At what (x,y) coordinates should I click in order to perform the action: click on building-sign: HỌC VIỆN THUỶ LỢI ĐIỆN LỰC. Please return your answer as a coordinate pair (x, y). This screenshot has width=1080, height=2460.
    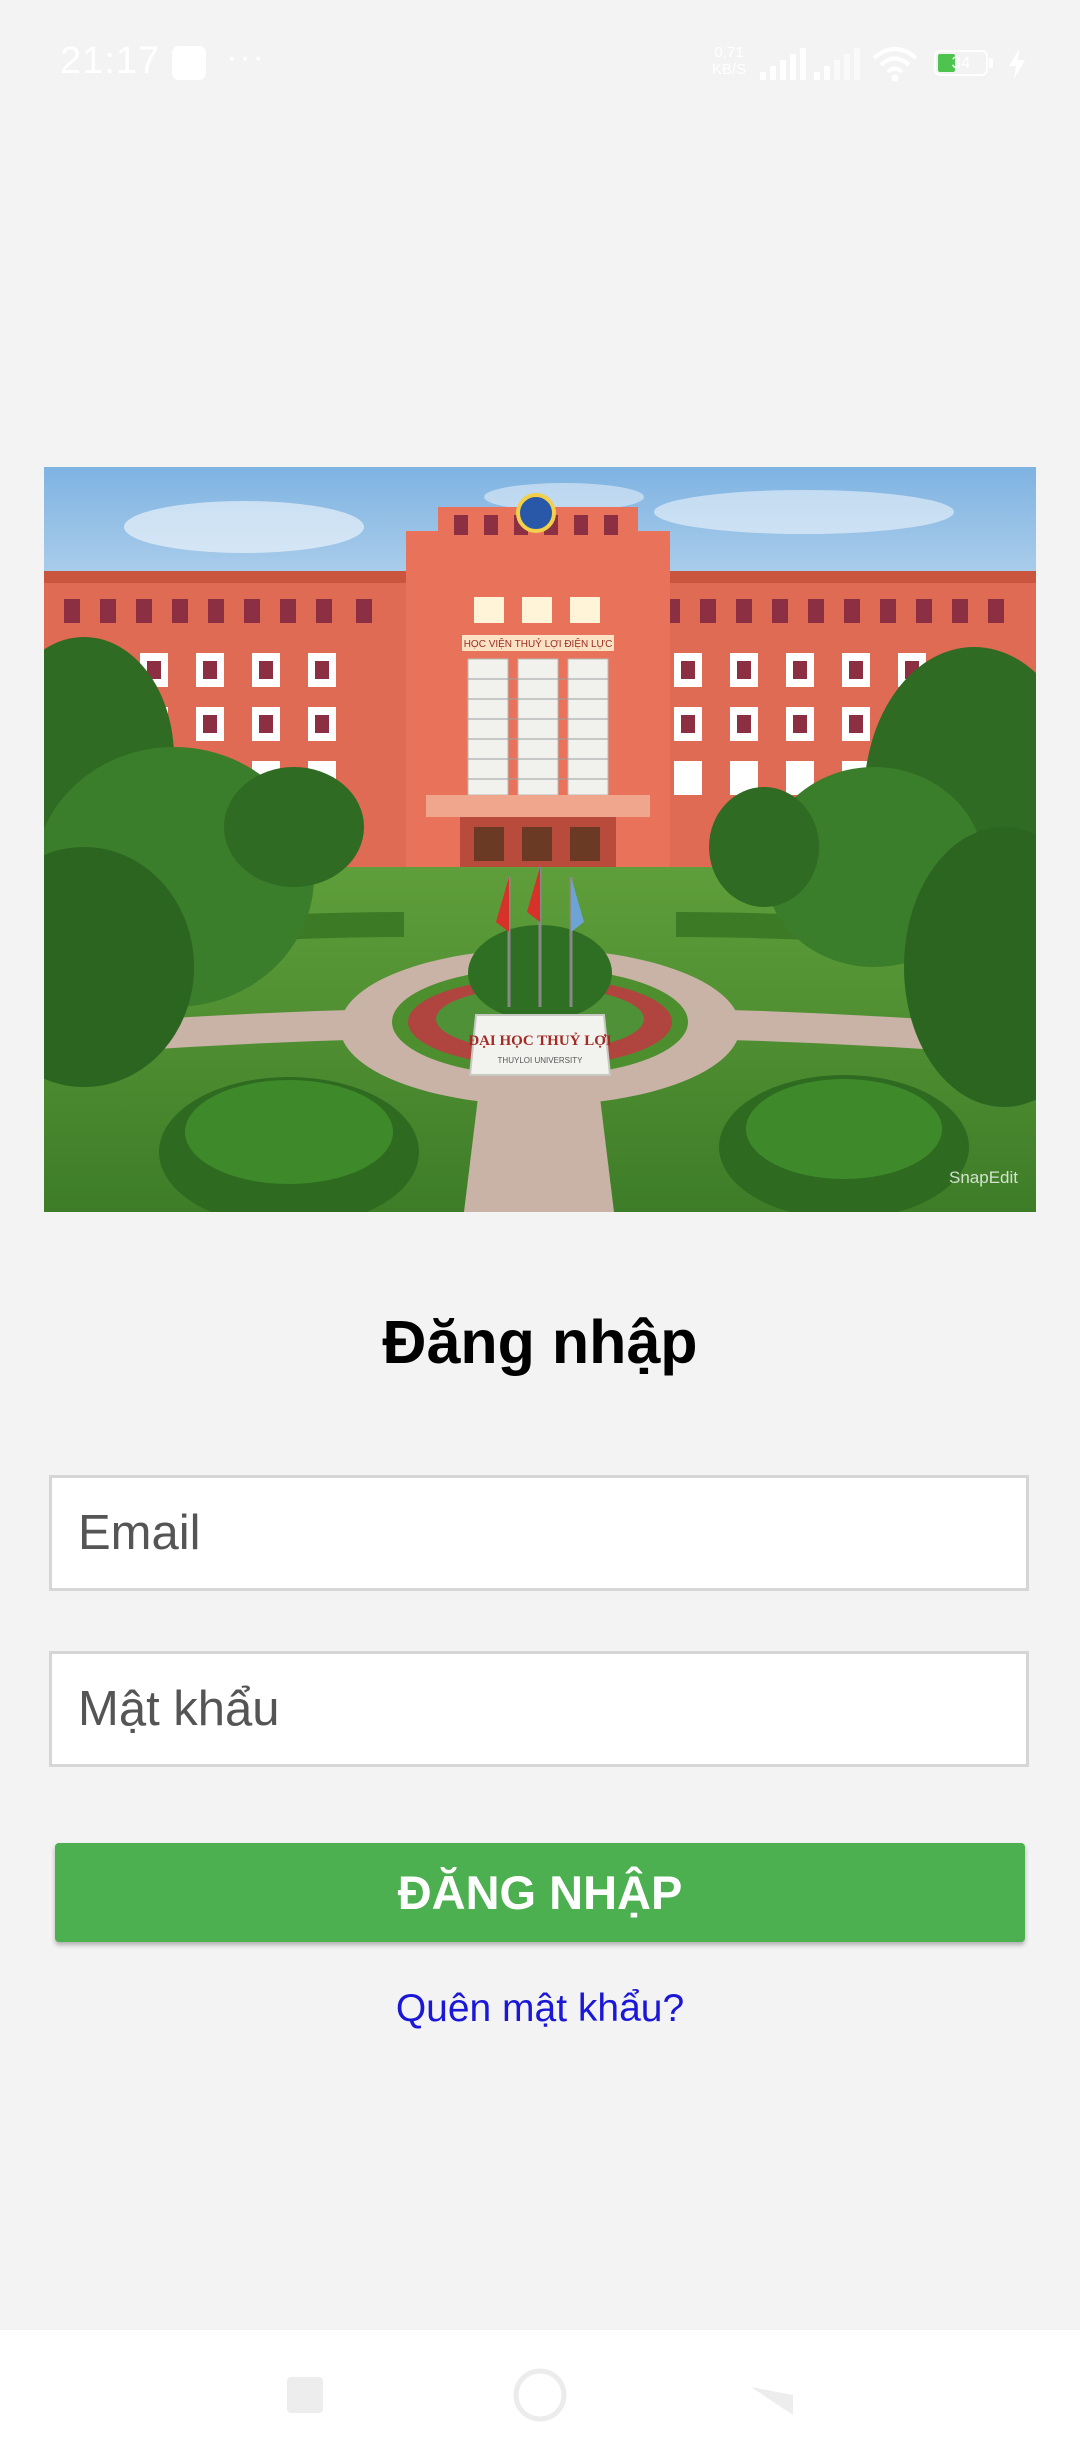
    Looking at the image, I should click on (538, 643).